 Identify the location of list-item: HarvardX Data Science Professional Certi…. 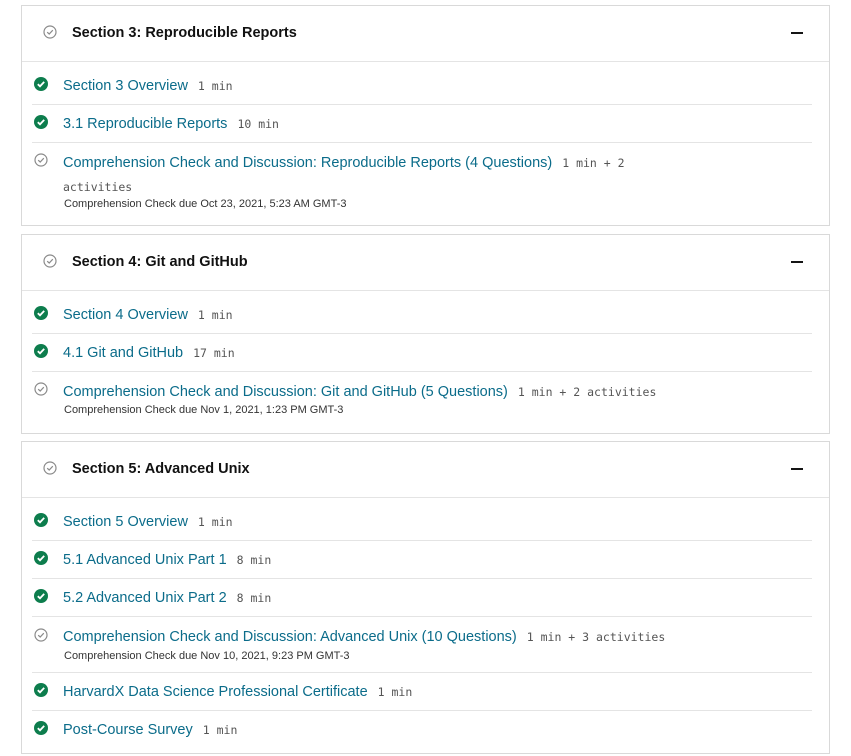
(422, 692).